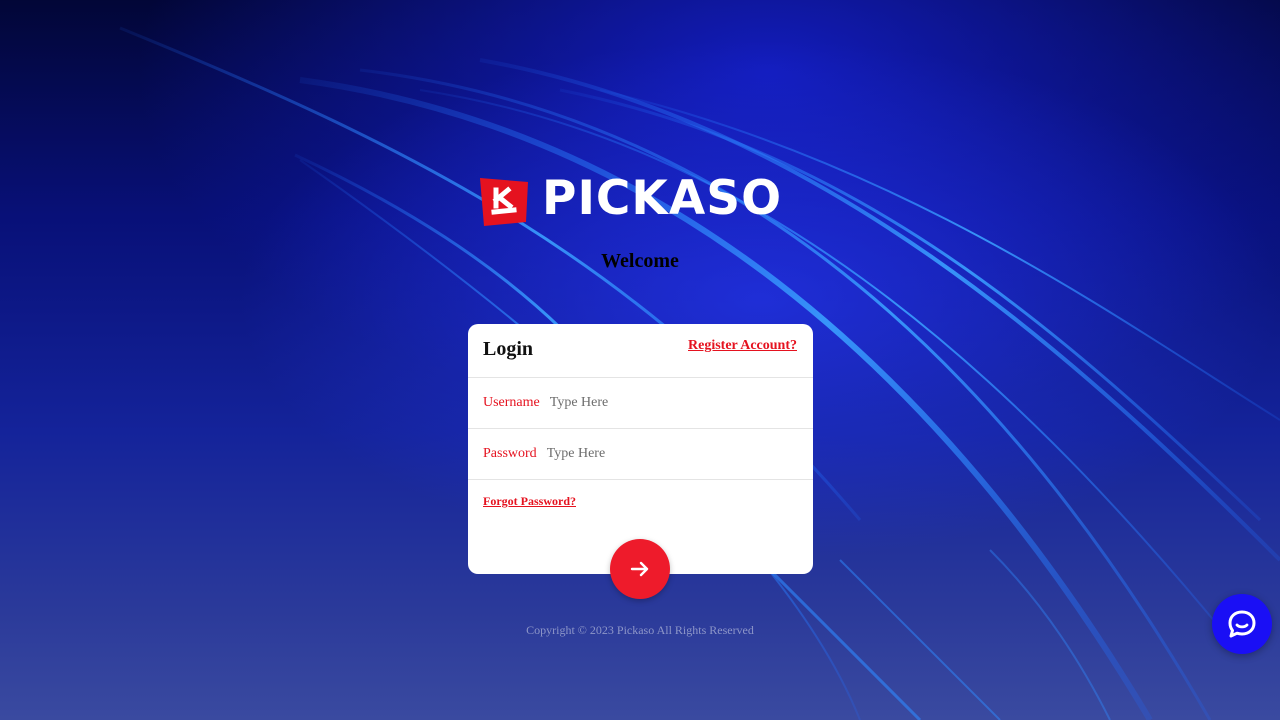  I want to click on username-input, so click(659, 403).